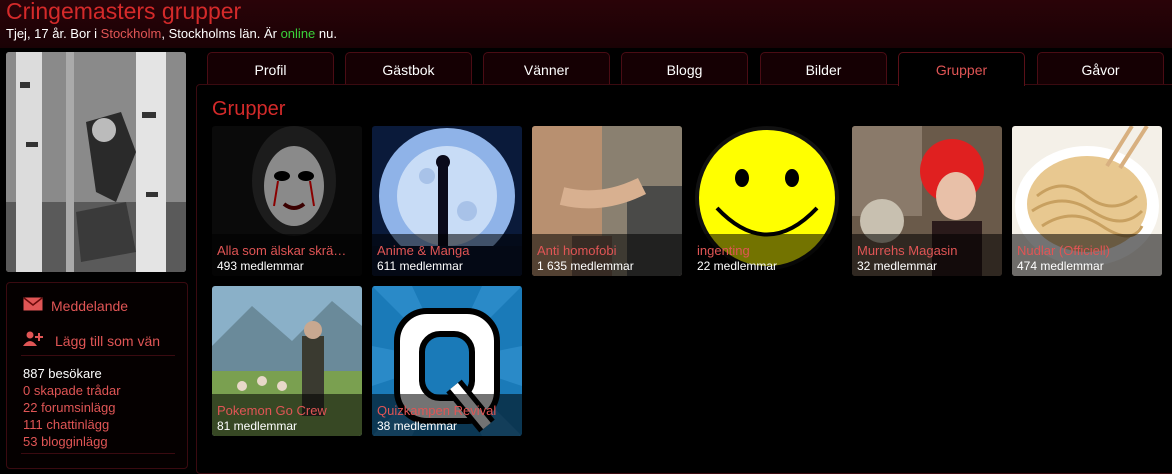 Image resolution: width=1172 pixels, height=474 pixels. What do you see at coordinates (287, 361) in the screenshot?
I see `group-card: Pokemon Go Crew 81 medlemmar` at bounding box center [287, 361].